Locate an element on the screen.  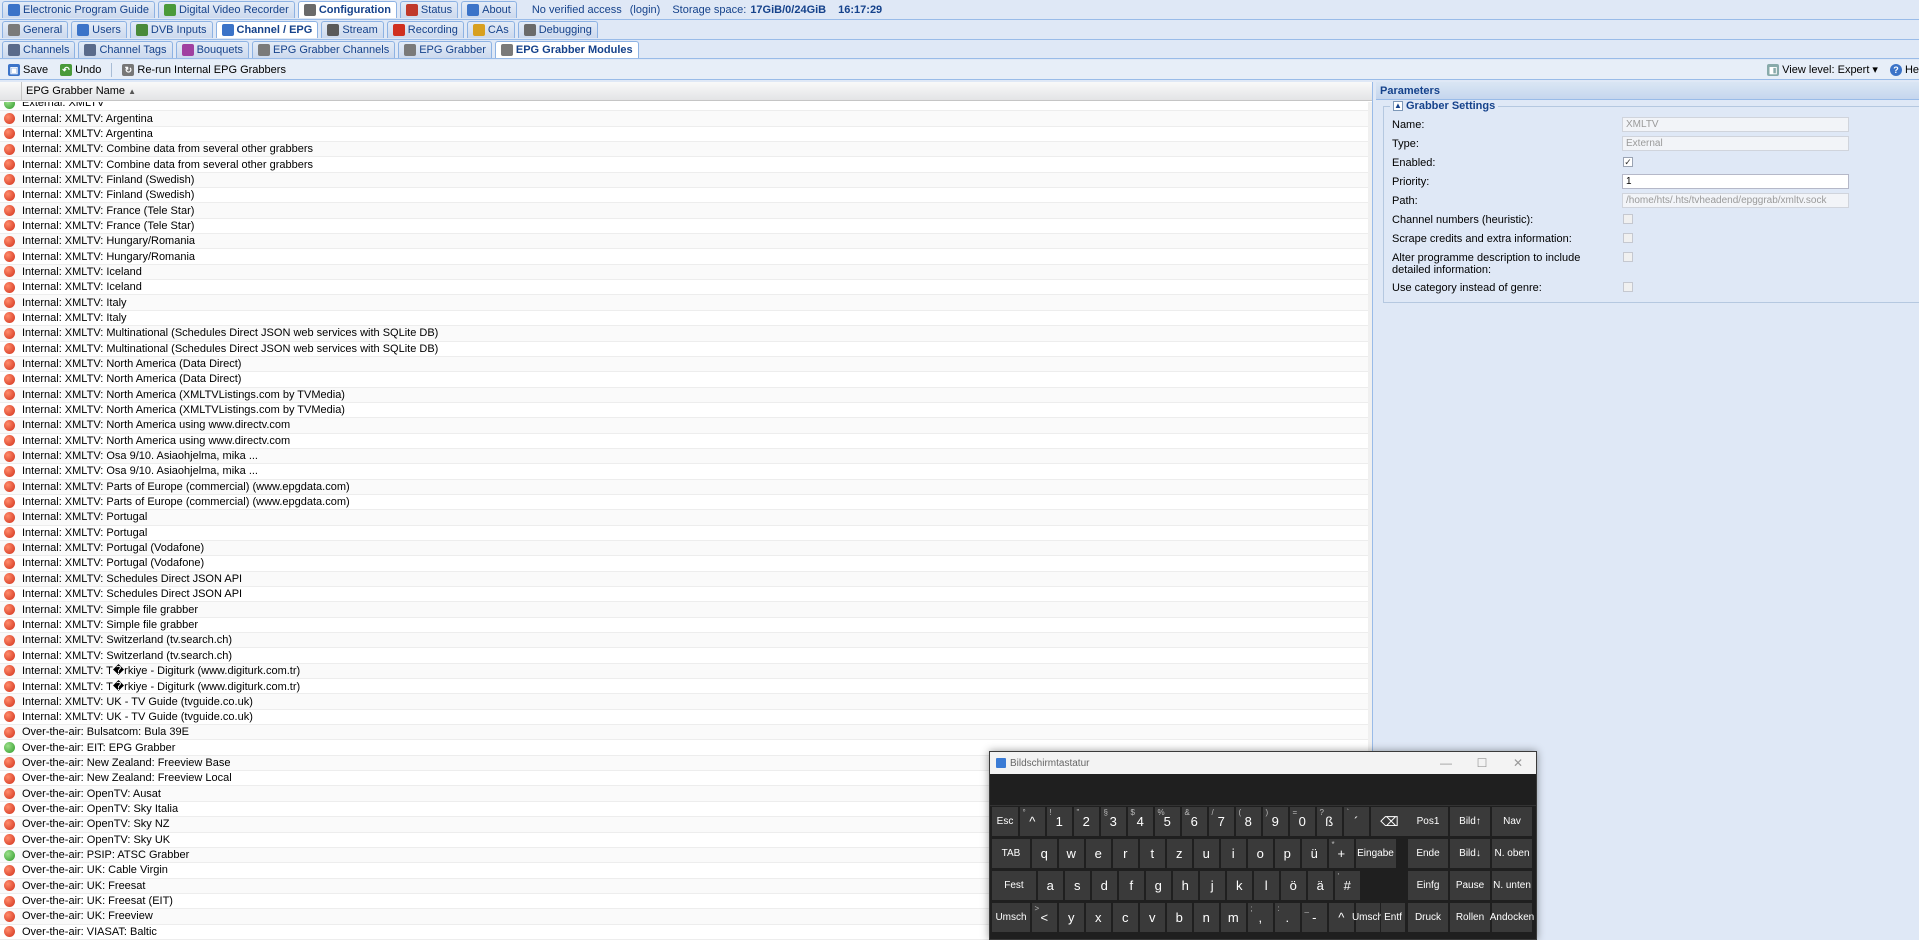
tab-electronic-program-guide: Electronic Program Guide is located at coordinates (78, 9).